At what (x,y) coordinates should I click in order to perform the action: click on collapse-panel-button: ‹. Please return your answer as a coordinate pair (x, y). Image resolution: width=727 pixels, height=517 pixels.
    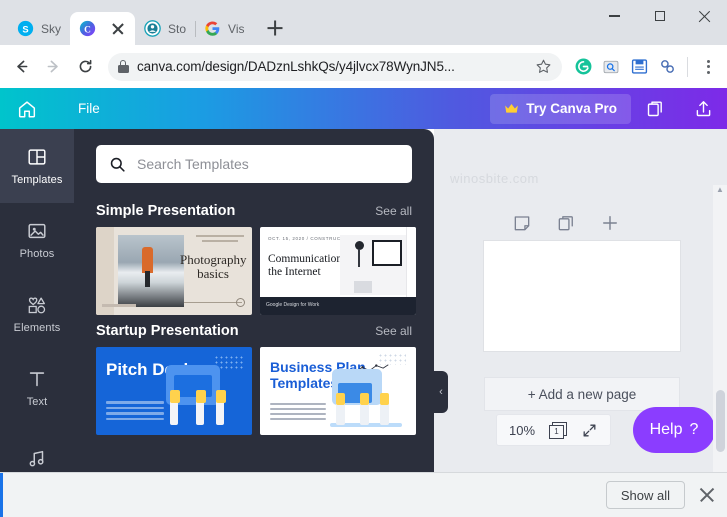
    Looking at the image, I should click on (441, 392).